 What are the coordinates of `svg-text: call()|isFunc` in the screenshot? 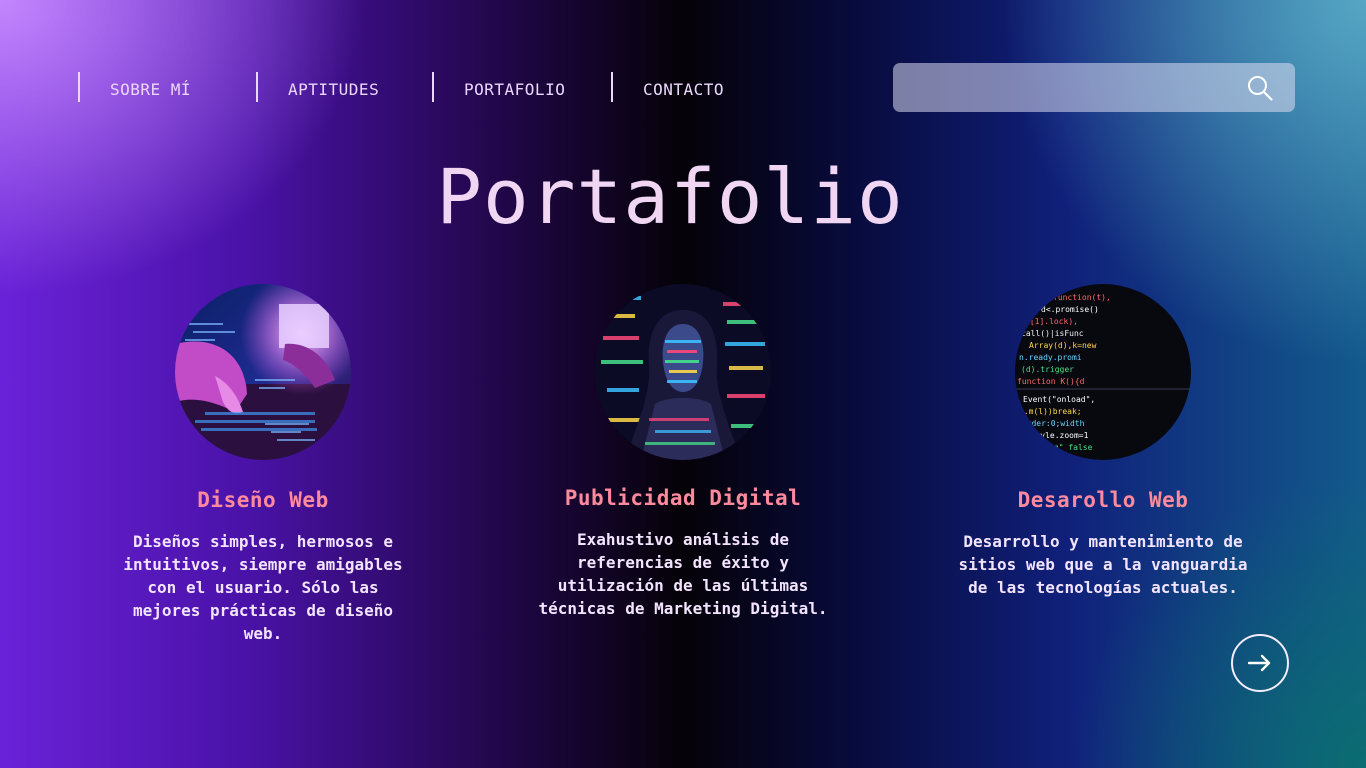 It's located at (1052, 333).